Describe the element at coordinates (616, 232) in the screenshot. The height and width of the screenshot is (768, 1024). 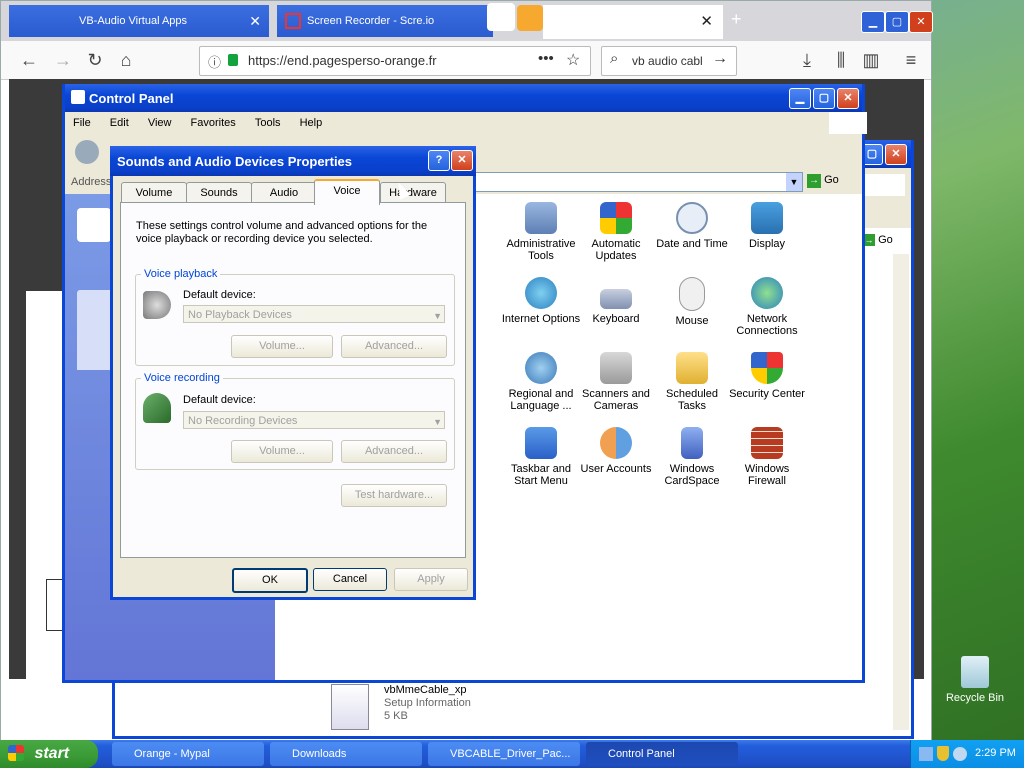
I see `cp-item-automatic-updates: Automatic Updates` at that location.